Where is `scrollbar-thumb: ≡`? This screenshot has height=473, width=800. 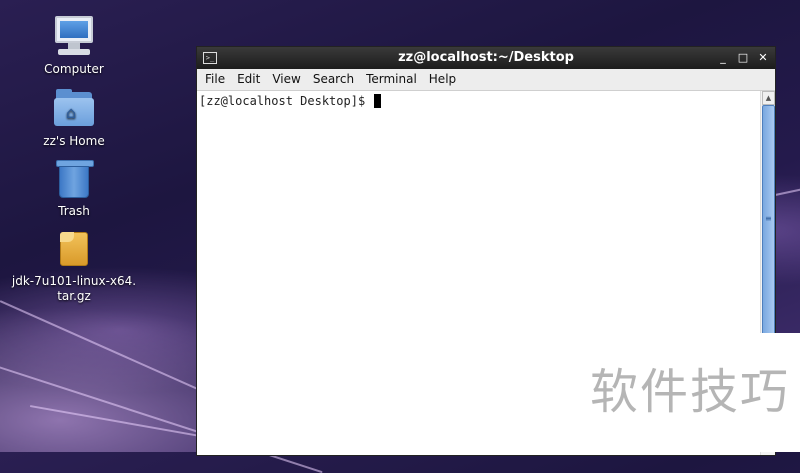 scrollbar-thumb: ≡ is located at coordinates (768, 221).